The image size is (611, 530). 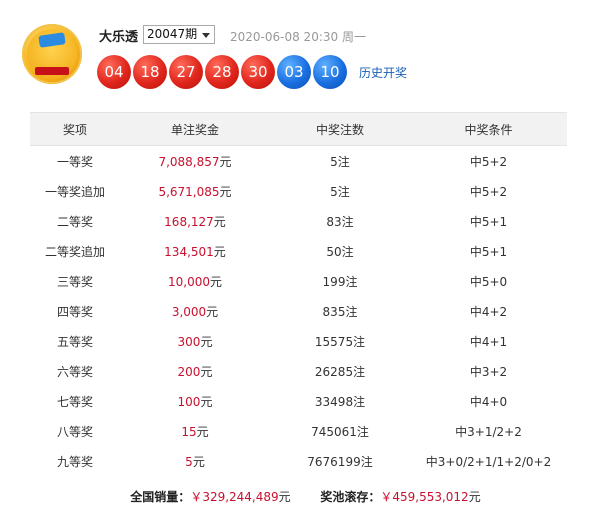 What do you see at coordinates (179, 34) in the screenshot?
I see `period-select: 20047期` at bounding box center [179, 34].